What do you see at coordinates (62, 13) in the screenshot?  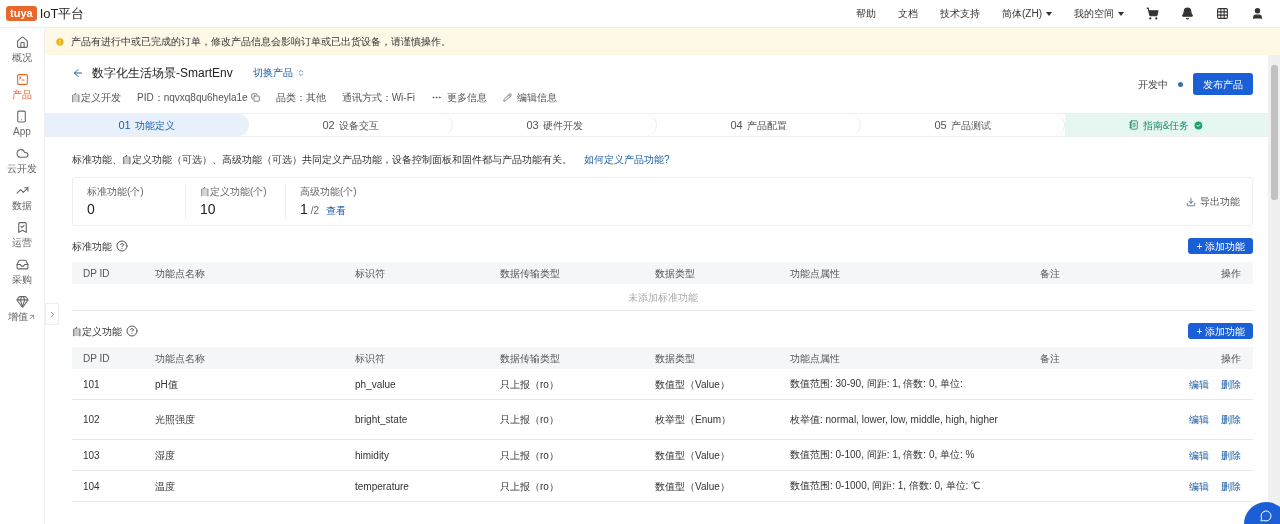 I see `brand-title: IoT平台` at bounding box center [62, 13].